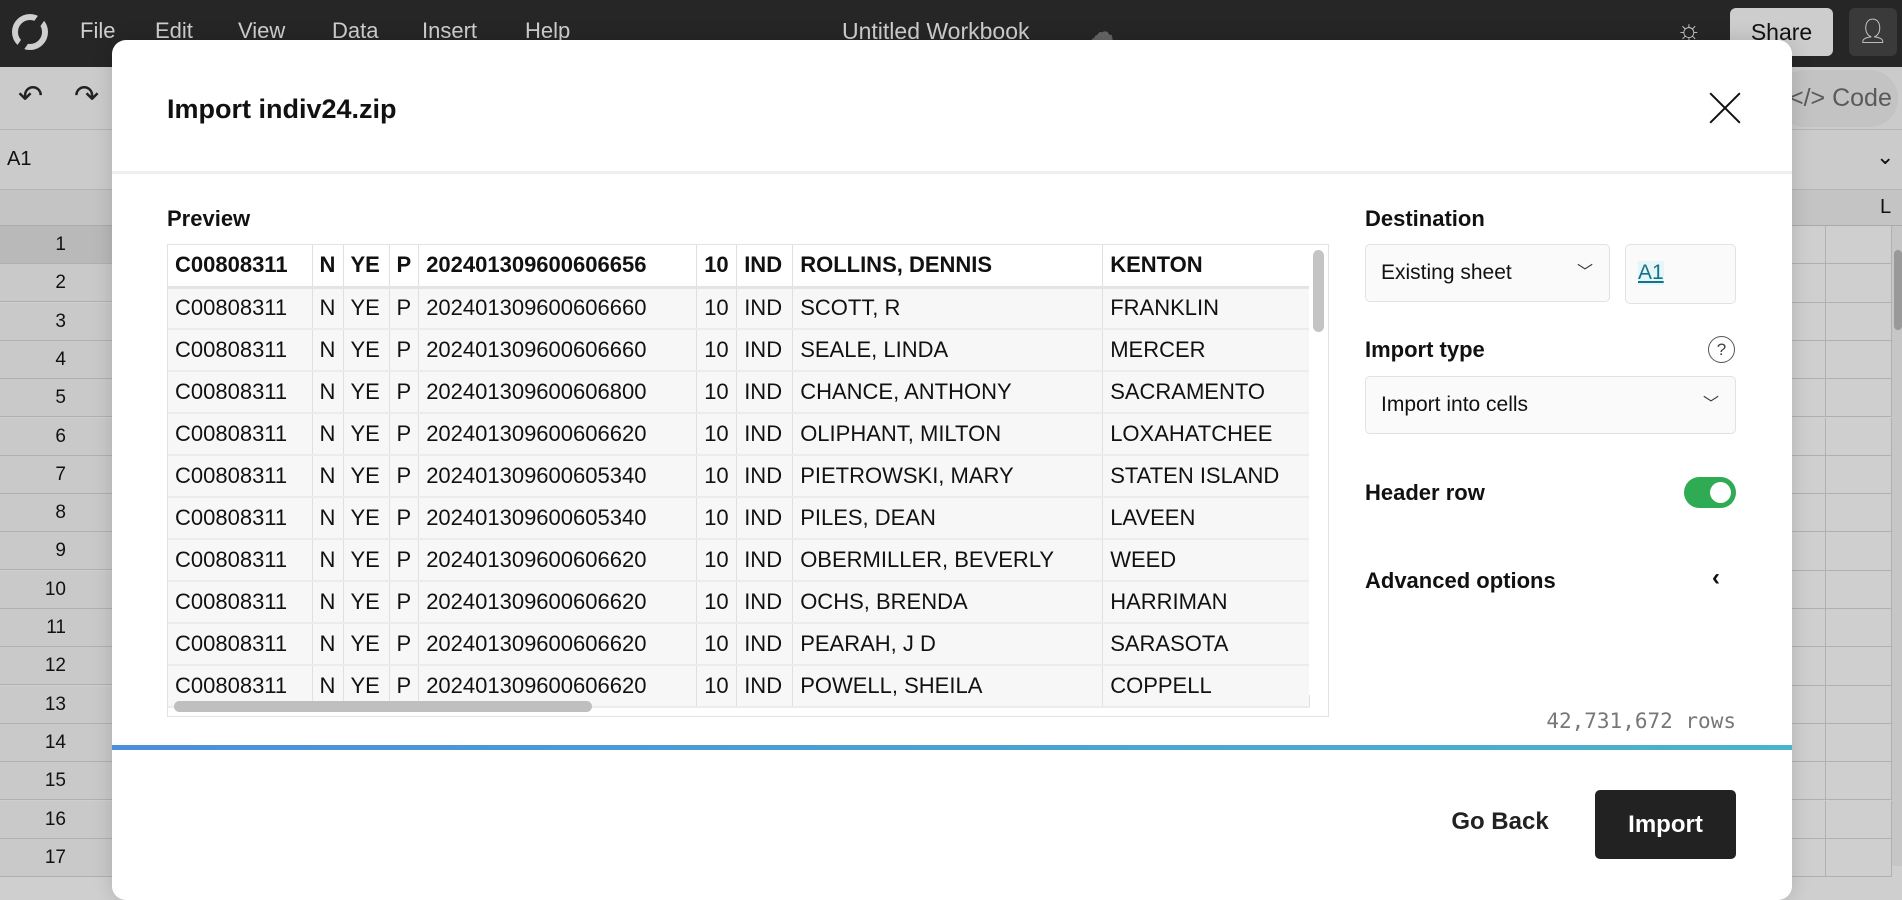 This screenshot has width=1902, height=900. Describe the element at coordinates (56, 781) in the screenshot. I see `row-header: 15` at that location.